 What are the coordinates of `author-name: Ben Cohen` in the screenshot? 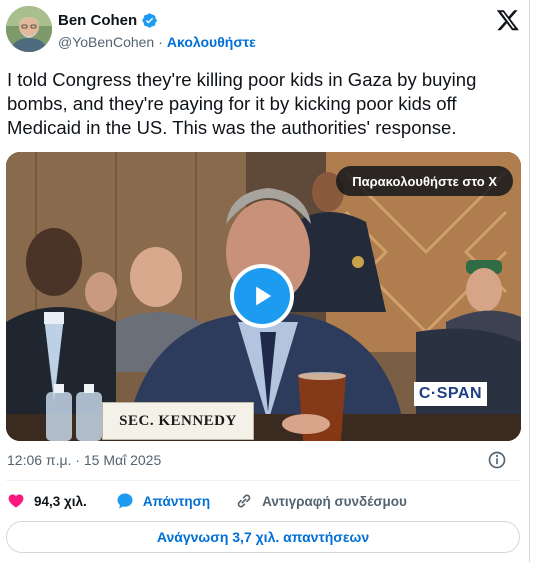 It's located at (97, 20).